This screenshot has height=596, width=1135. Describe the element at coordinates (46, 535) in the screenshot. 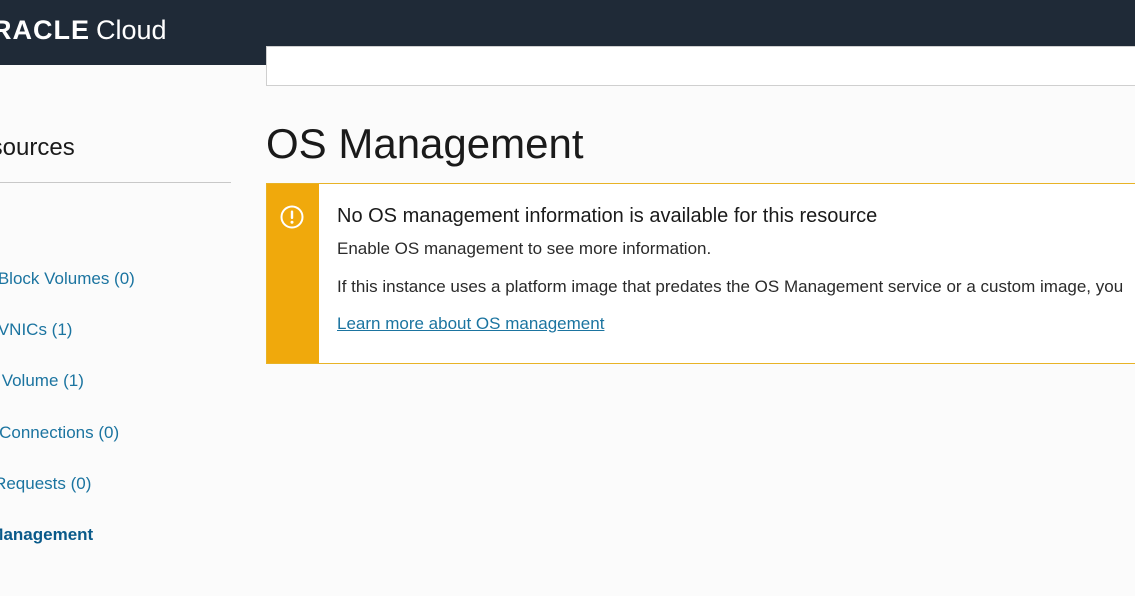

I see `sidebar-item-os-management: OS Management` at that location.